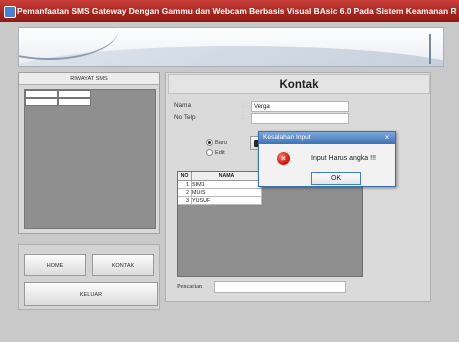 Image resolution: width=459 pixels, height=342 pixels. What do you see at coordinates (185, 185) in the screenshot?
I see `table-cell-no: 1` at bounding box center [185, 185].